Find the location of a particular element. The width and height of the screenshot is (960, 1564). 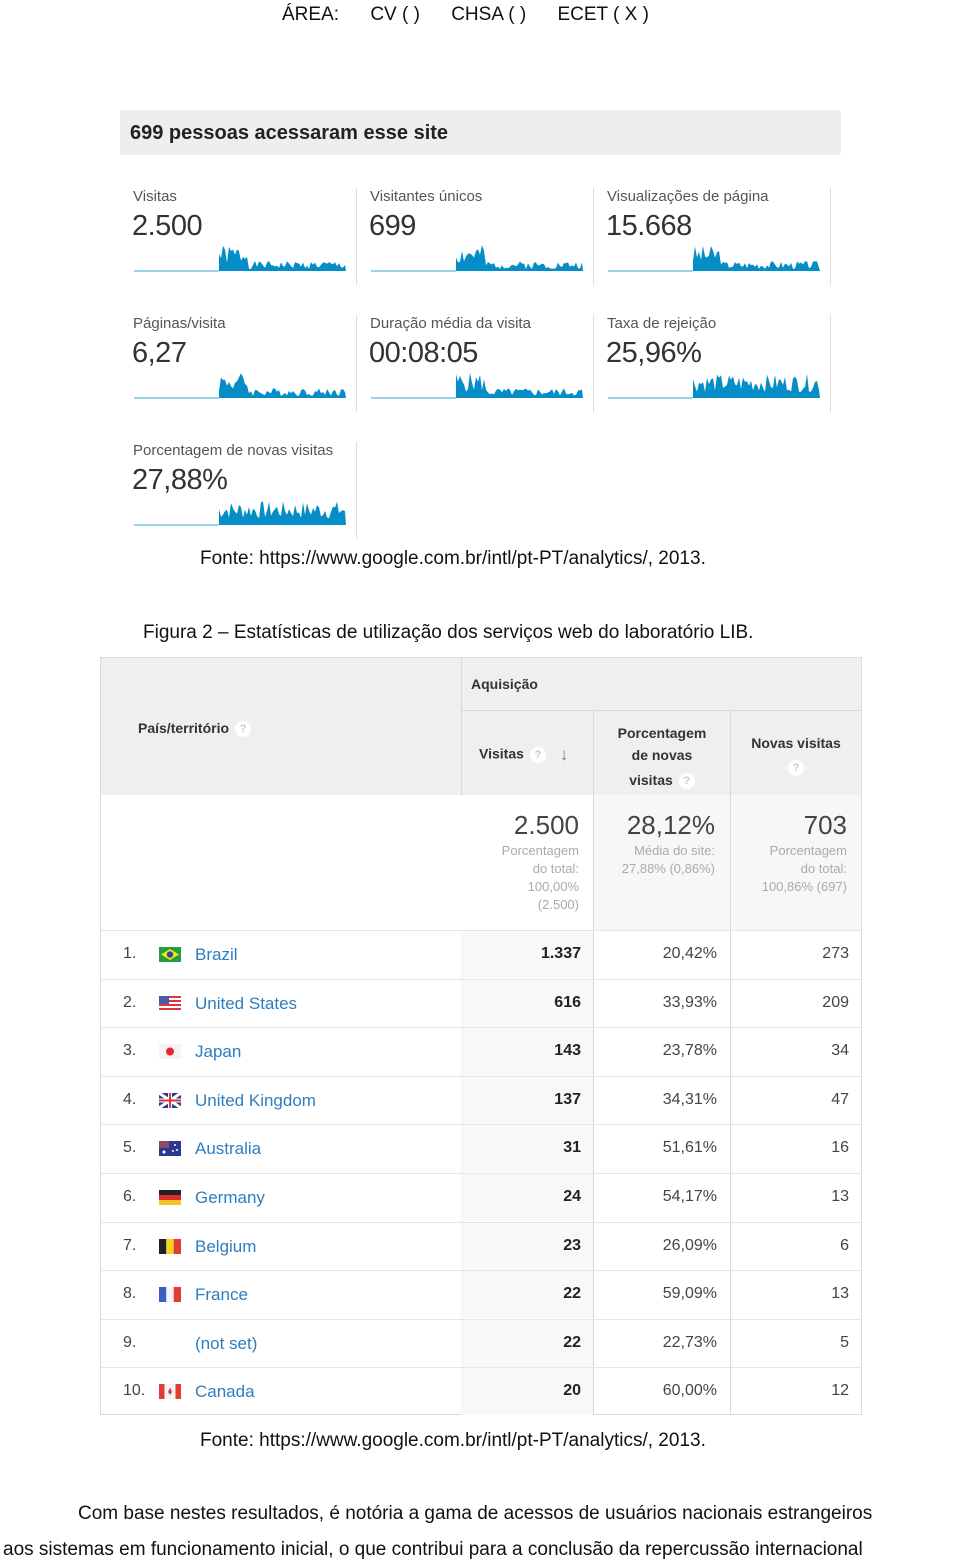

row-pct-new-visits: 20,42% is located at coordinates (689, 953).